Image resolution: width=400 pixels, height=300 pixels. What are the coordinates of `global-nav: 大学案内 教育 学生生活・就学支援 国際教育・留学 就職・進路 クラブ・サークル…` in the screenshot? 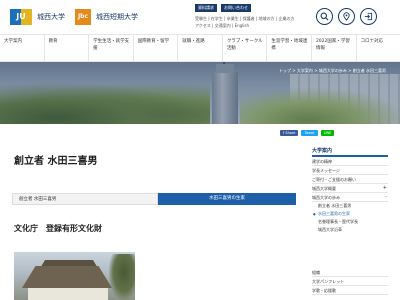 It's located at (200, 48).